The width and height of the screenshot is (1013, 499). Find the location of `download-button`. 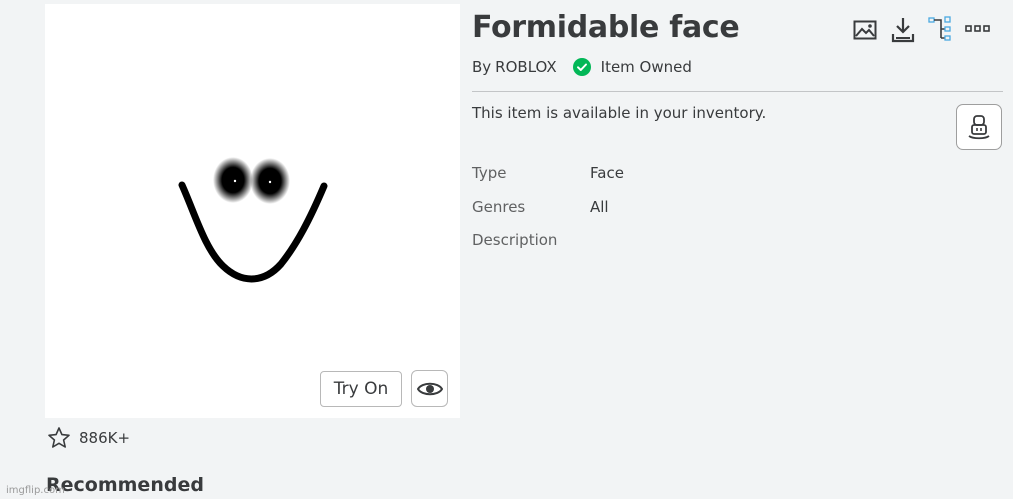

download-button is located at coordinates (903, 30).